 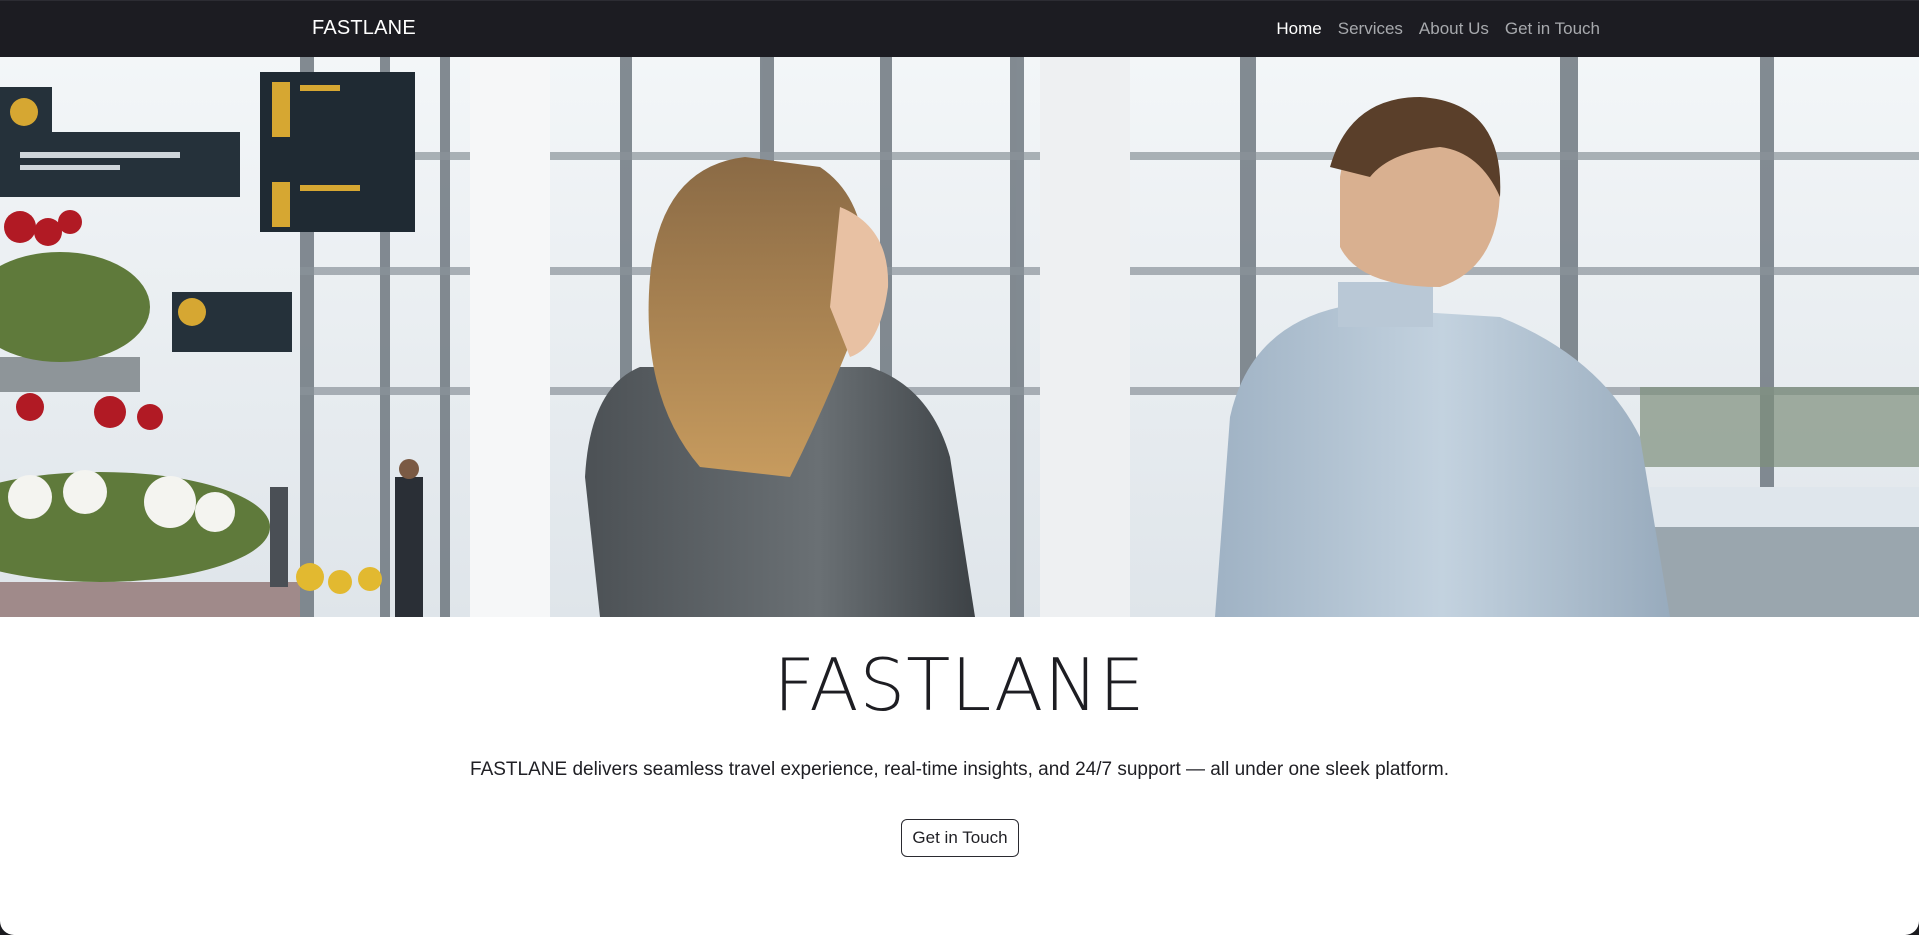 What do you see at coordinates (959, 685) in the screenshot?
I see `page-title: FASTLANE` at bounding box center [959, 685].